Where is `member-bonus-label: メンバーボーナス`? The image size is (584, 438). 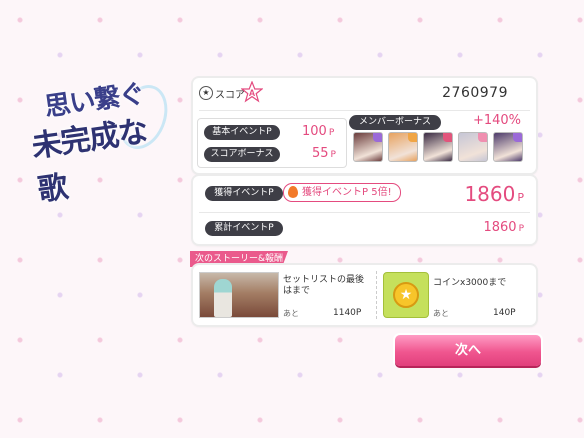
member-bonus-label: メンバーボーナス is located at coordinates (395, 122).